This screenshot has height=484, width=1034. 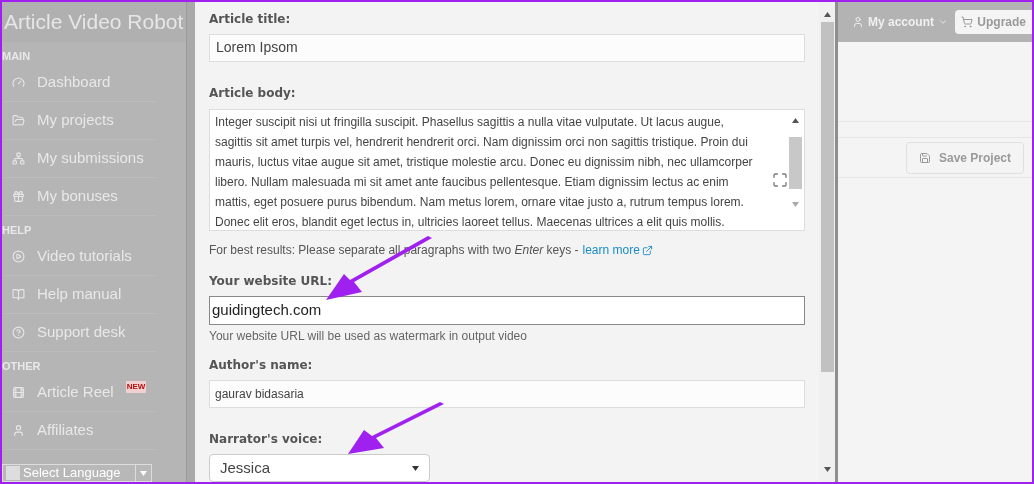 What do you see at coordinates (943, 22) in the screenshot?
I see `caret-icon` at bounding box center [943, 22].